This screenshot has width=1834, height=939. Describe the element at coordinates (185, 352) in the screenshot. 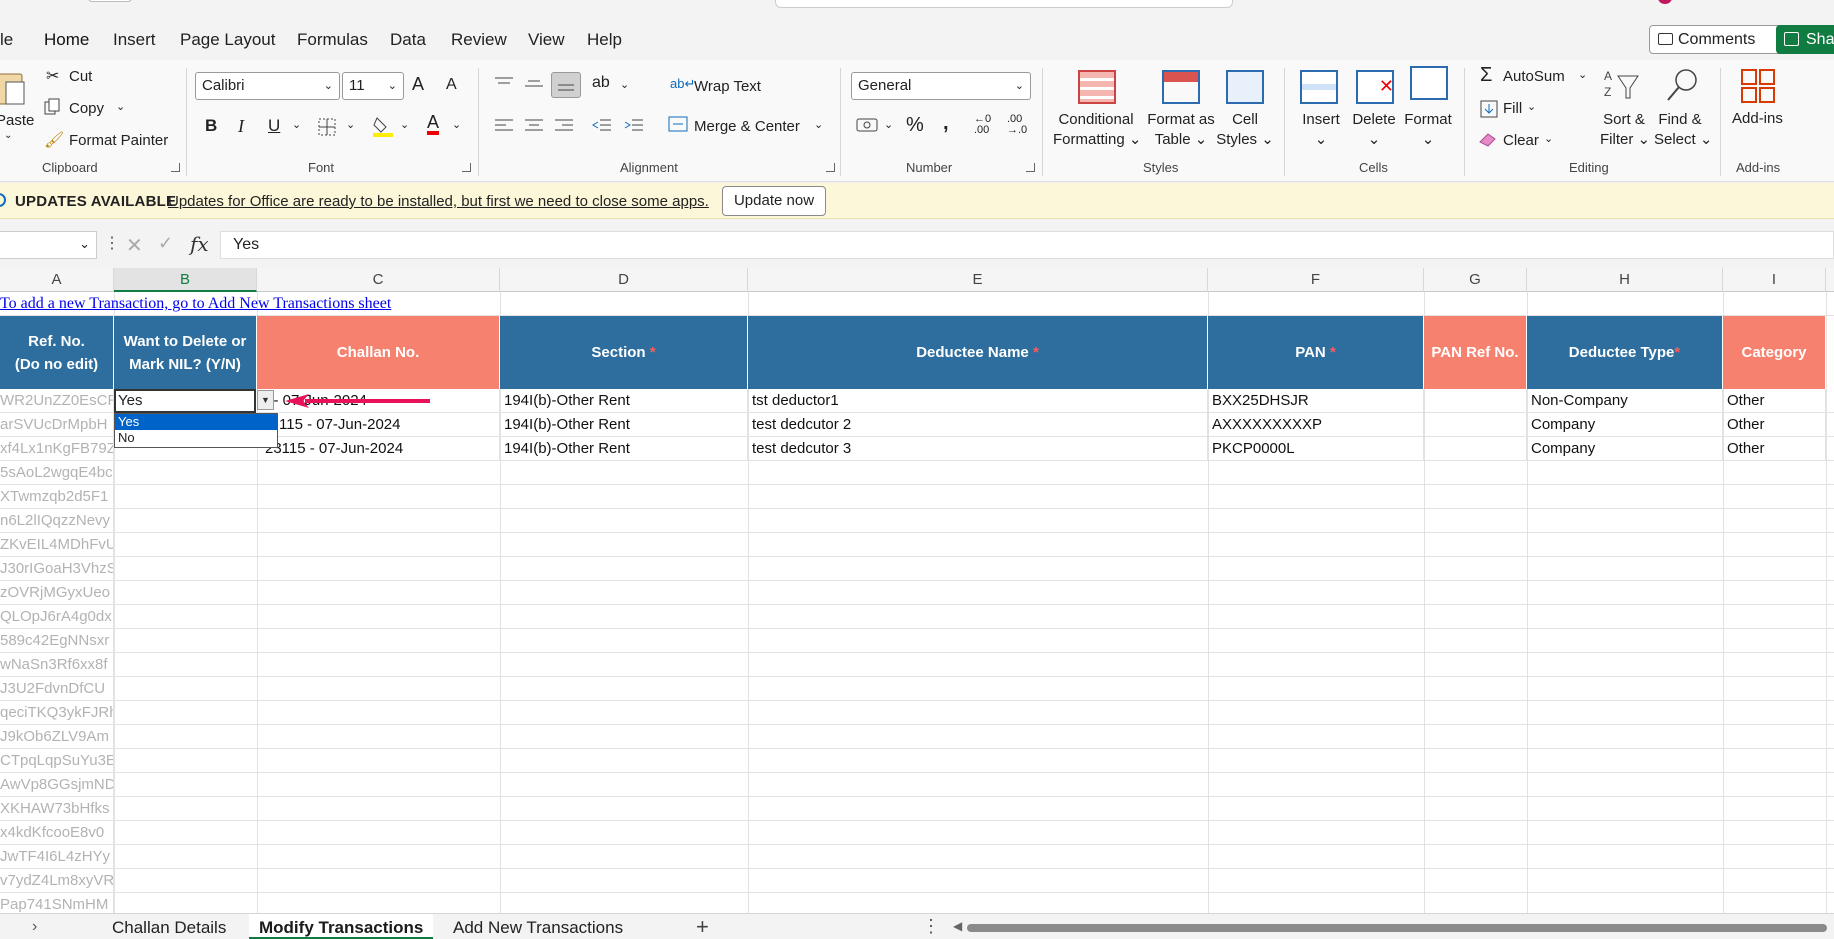

I see `header-delete-nil: Want to Delete or Mark NIL? (Y/N)` at that location.